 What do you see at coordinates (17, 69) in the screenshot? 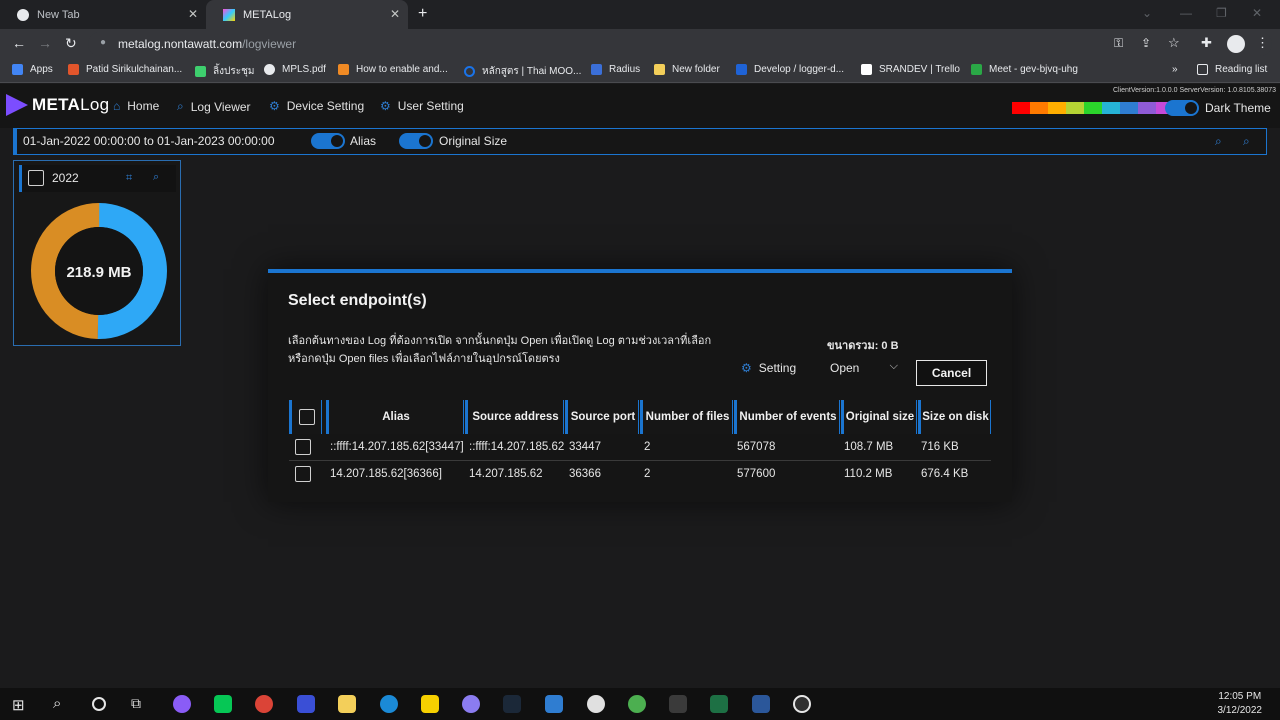
I see `apps-grid-icon` at bounding box center [17, 69].